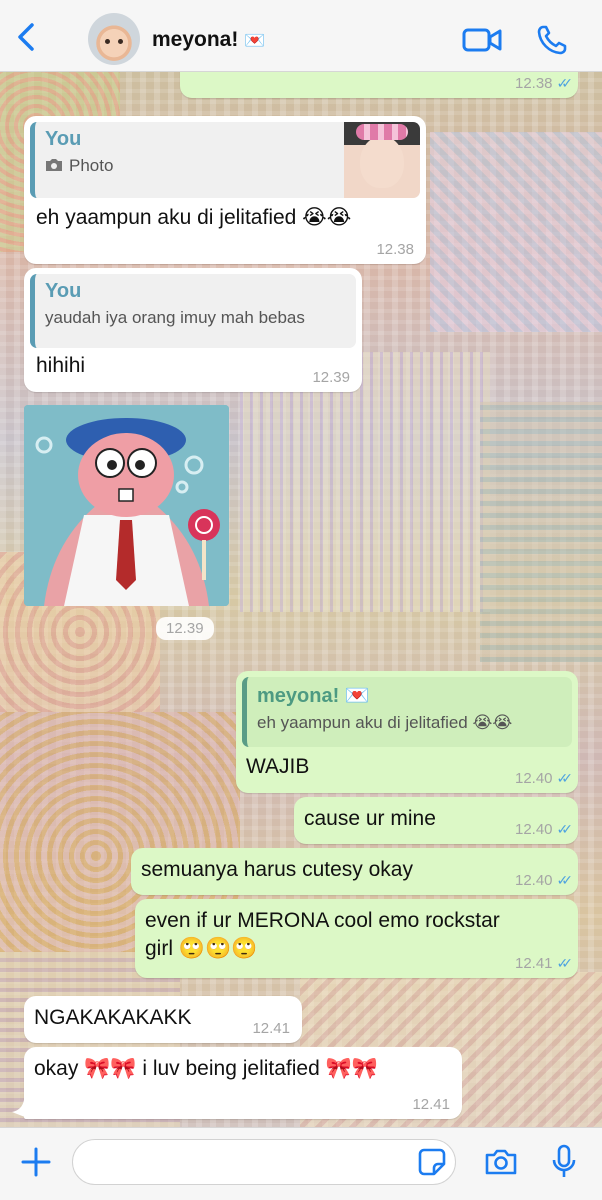 This screenshot has width=602, height=1200. Describe the element at coordinates (28, 37) in the screenshot. I see `back-chevron-icon` at that location.